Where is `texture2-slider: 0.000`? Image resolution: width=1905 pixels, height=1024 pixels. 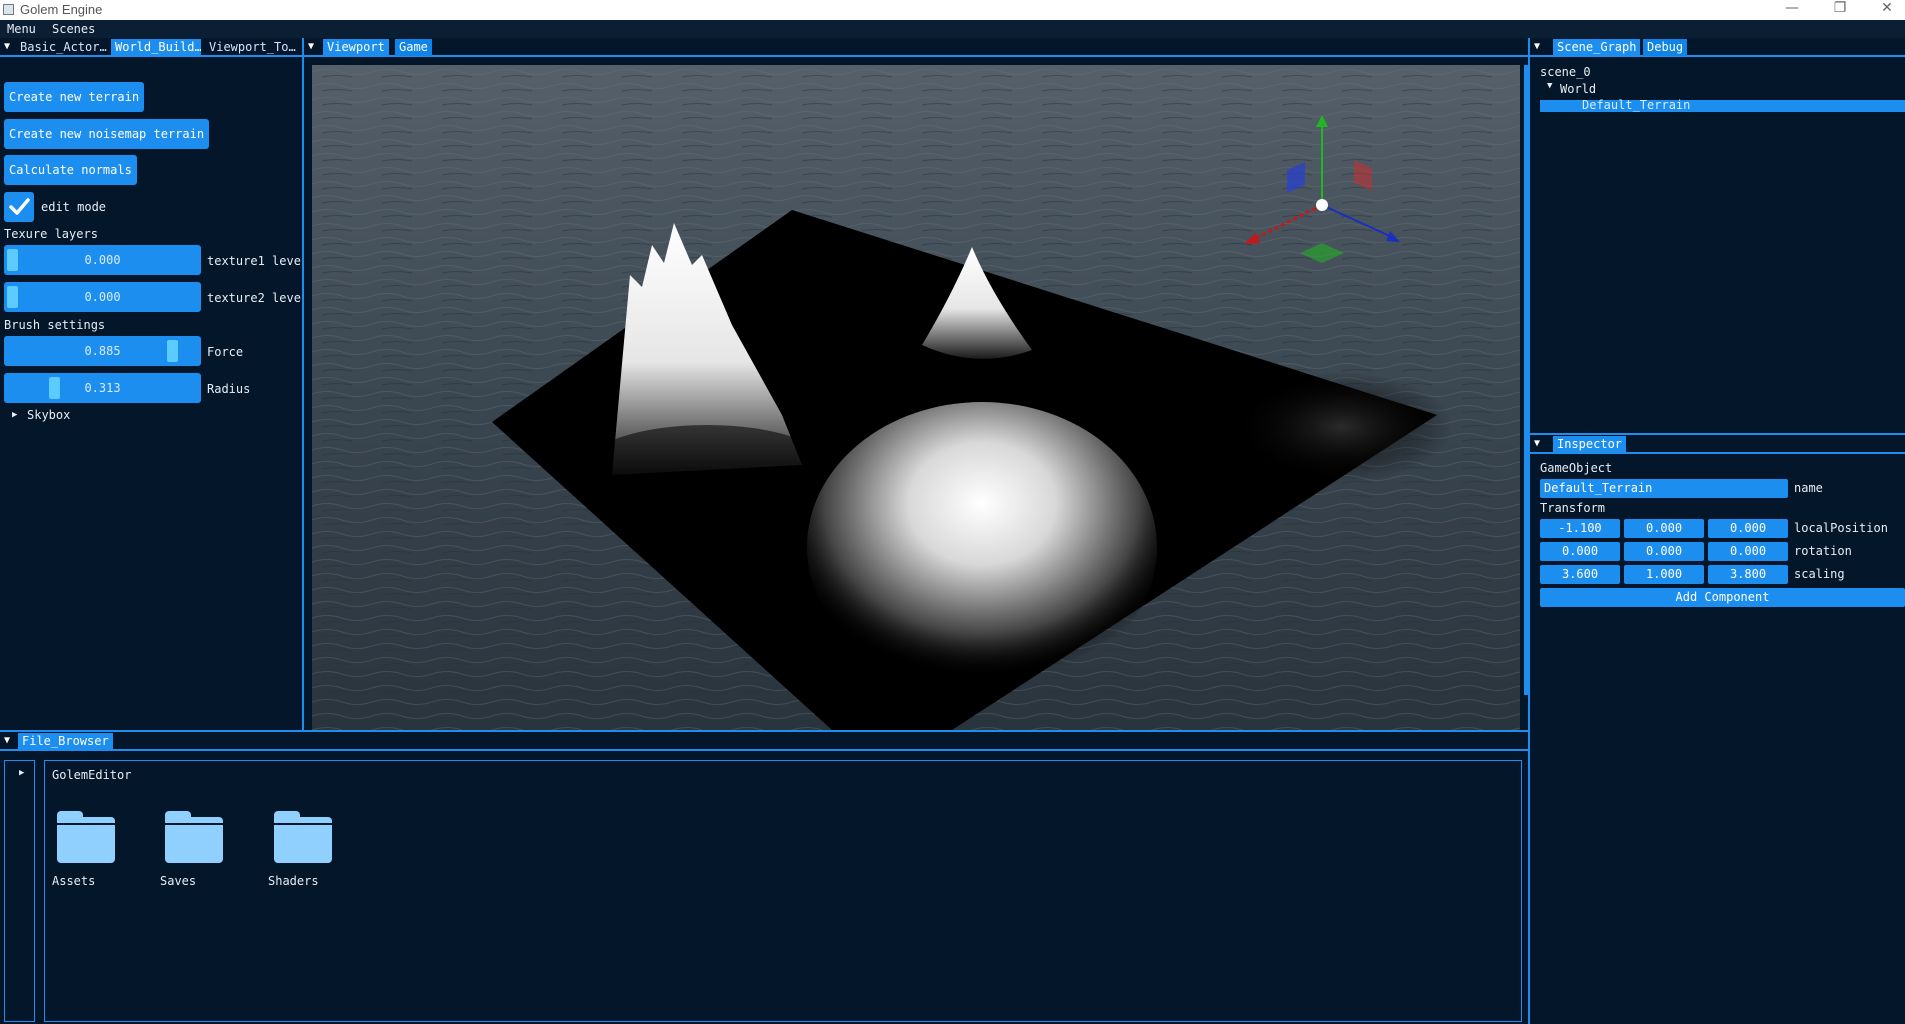
texture2-slider: 0.000 is located at coordinates (102, 297).